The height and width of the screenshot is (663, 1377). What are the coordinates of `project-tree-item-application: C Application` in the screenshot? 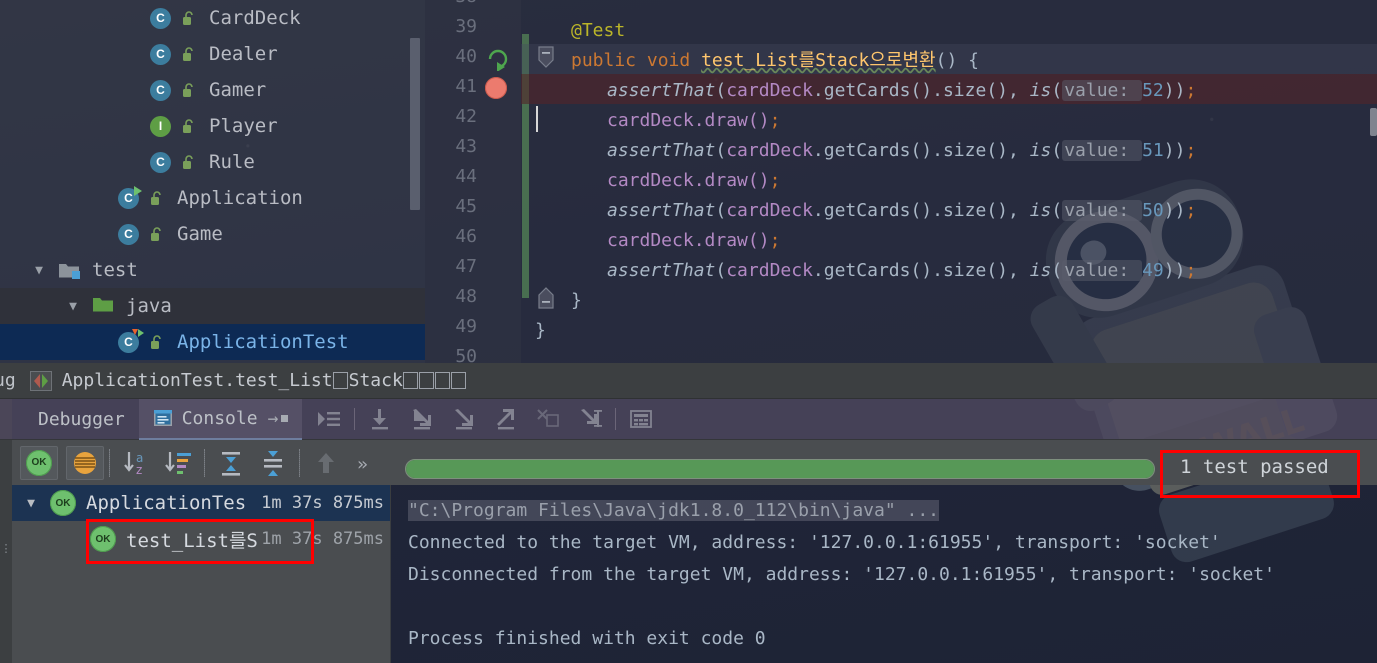 It's located at (212, 198).